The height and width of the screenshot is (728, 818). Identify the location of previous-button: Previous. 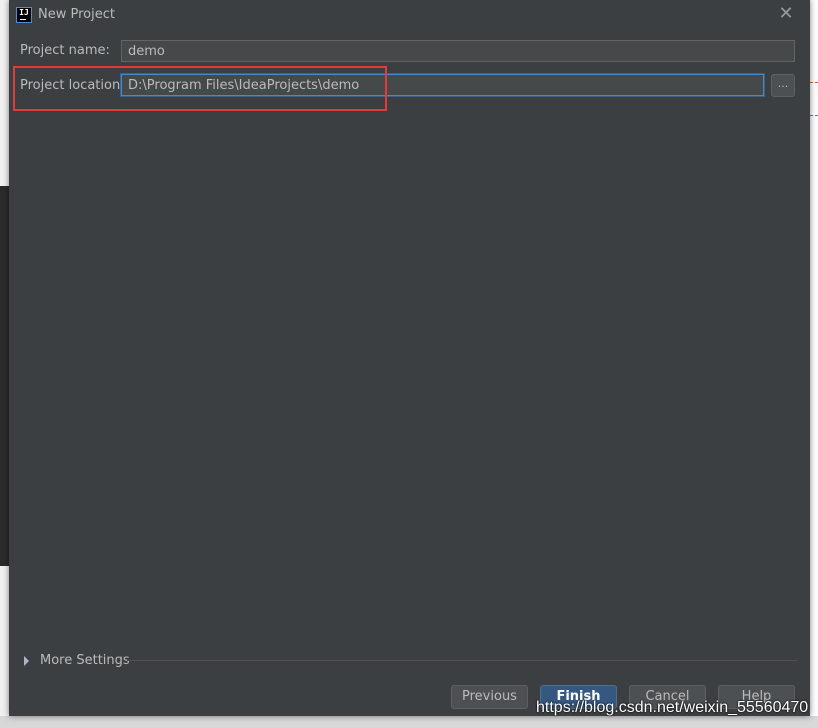
(489, 697).